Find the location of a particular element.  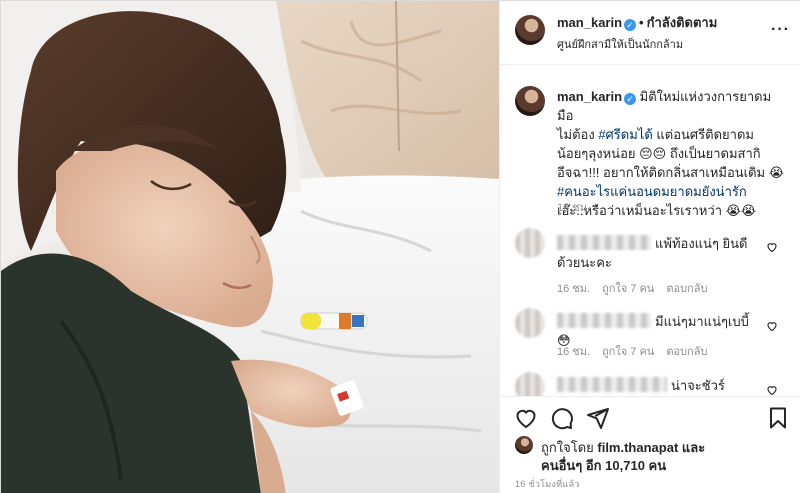

likes-others-count: อีก 10,710 คน is located at coordinates (626, 465).